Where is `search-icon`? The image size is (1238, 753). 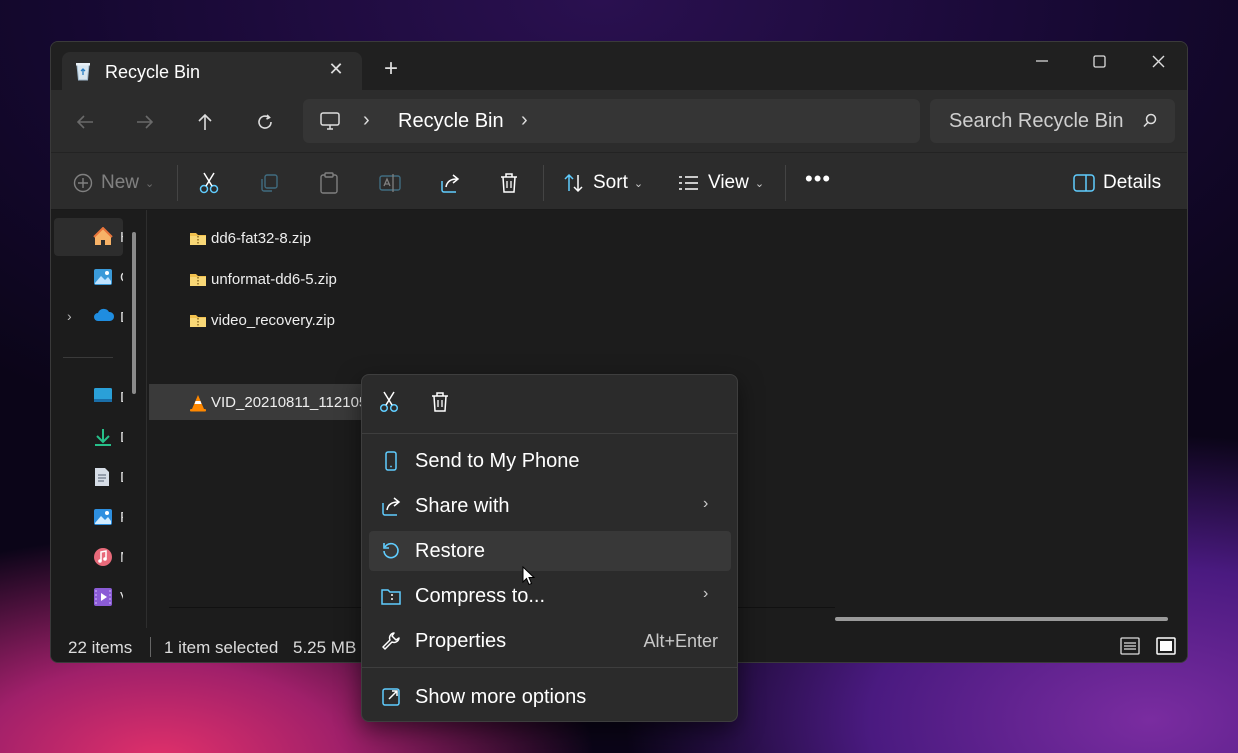
search-icon is located at coordinates (1150, 123).